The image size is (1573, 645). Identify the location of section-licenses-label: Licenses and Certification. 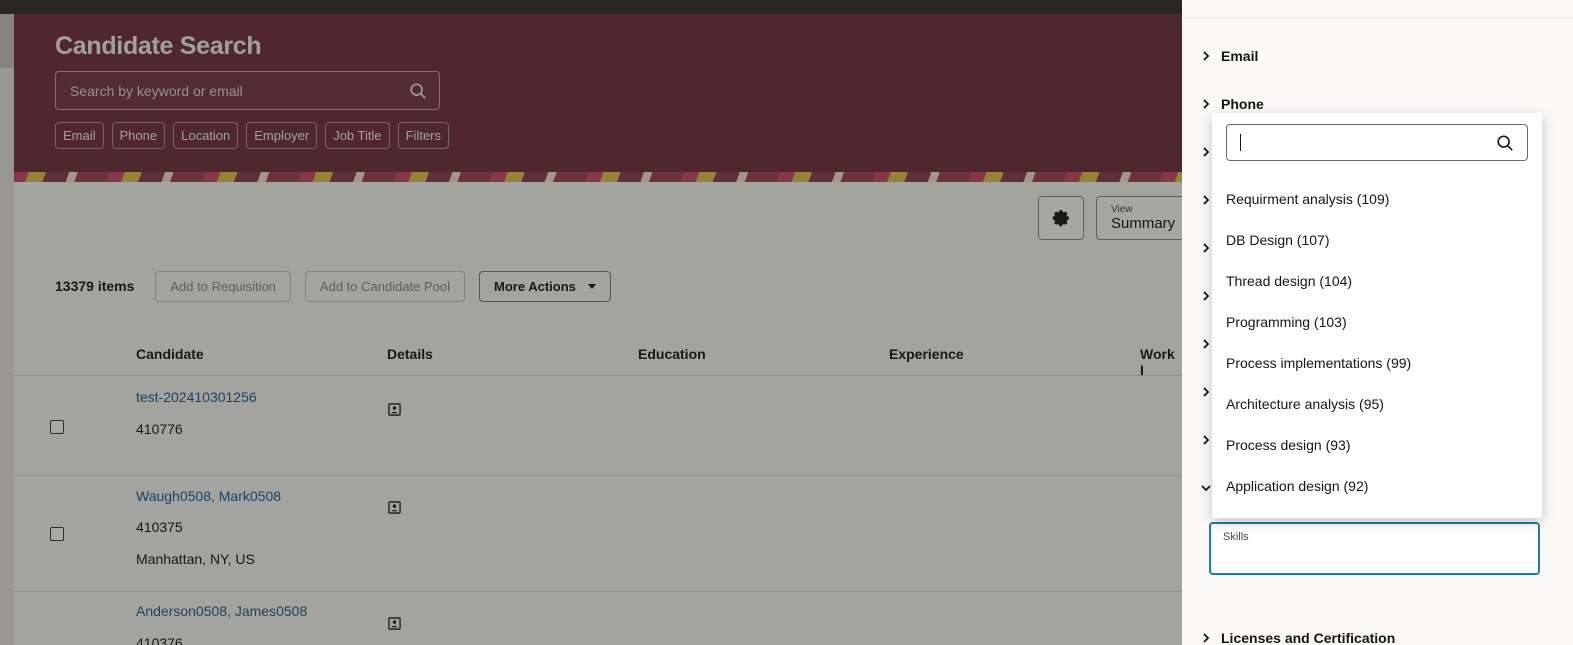
(1308, 637).